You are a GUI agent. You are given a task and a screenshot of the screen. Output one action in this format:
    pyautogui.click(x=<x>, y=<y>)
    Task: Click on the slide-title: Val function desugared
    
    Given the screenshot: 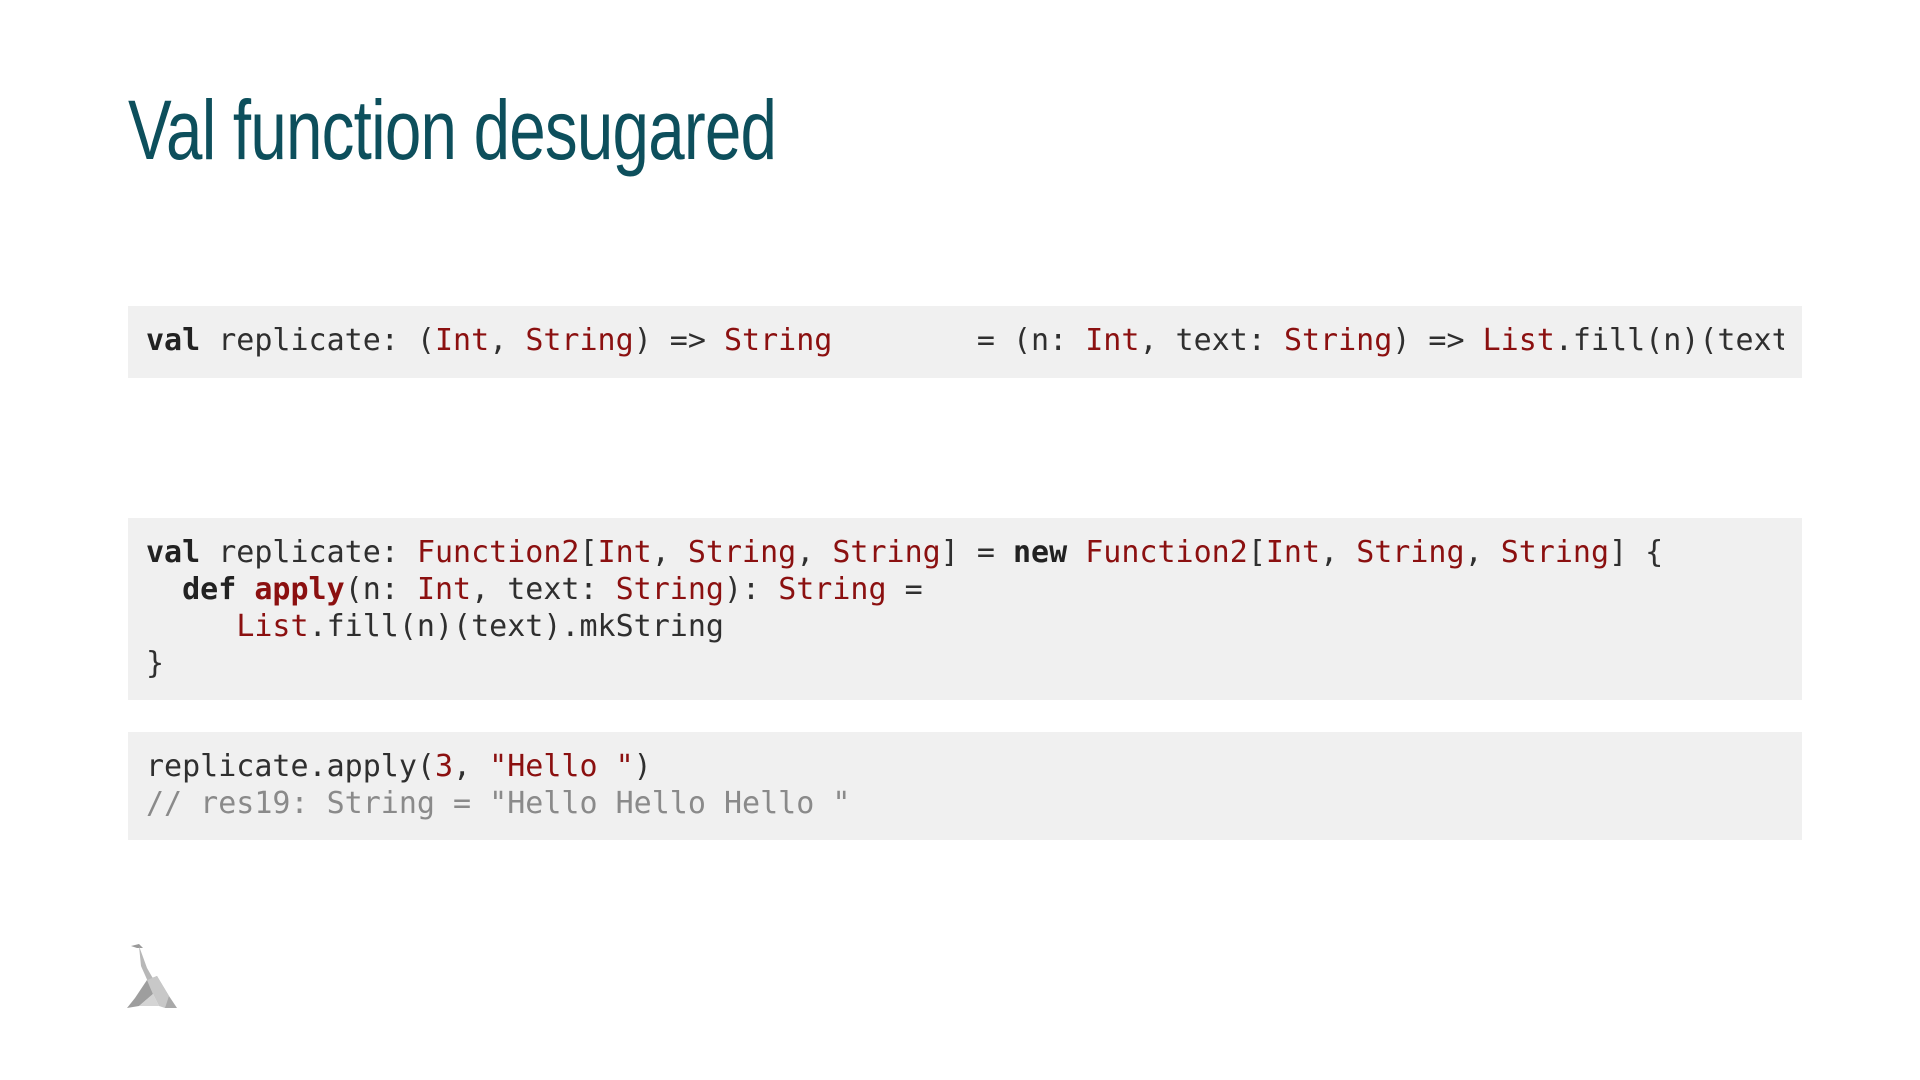 What is the action you would take?
    pyautogui.click(x=452, y=130)
    